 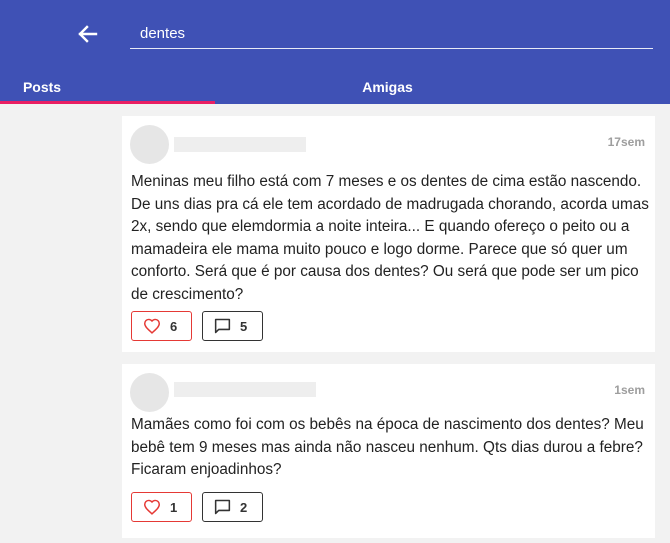 What do you see at coordinates (161, 507) in the screenshot?
I see `like-button: 1` at bounding box center [161, 507].